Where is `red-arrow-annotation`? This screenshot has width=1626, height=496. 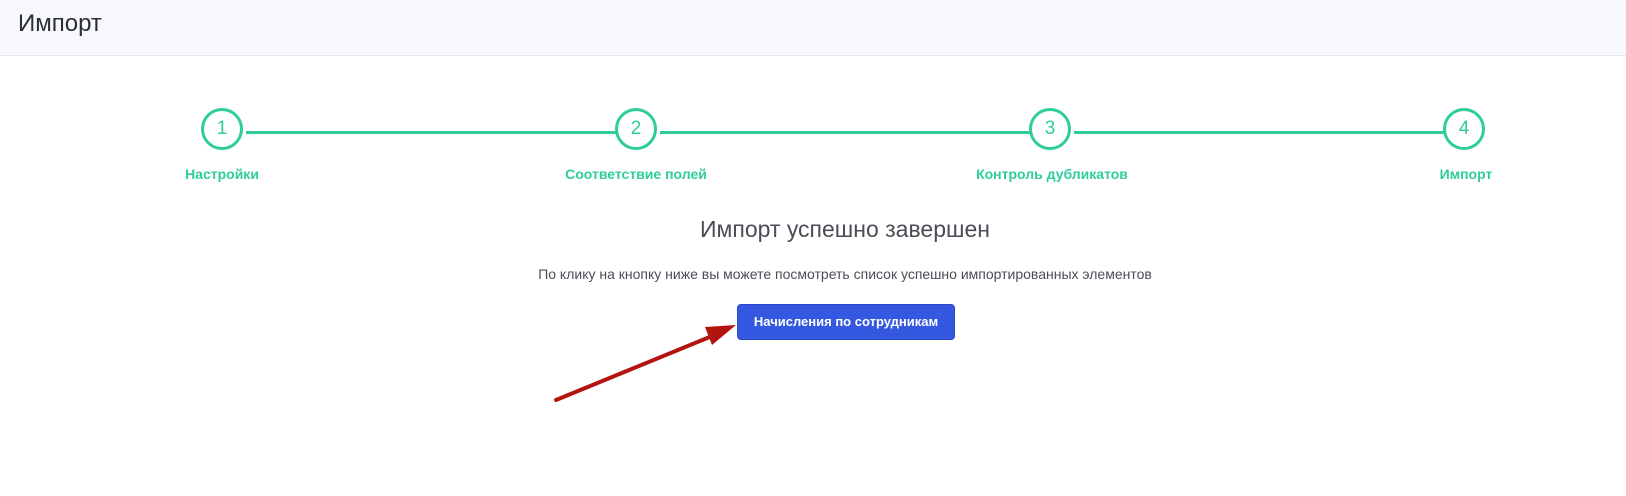 red-arrow-annotation is located at coordinates (645, 363).